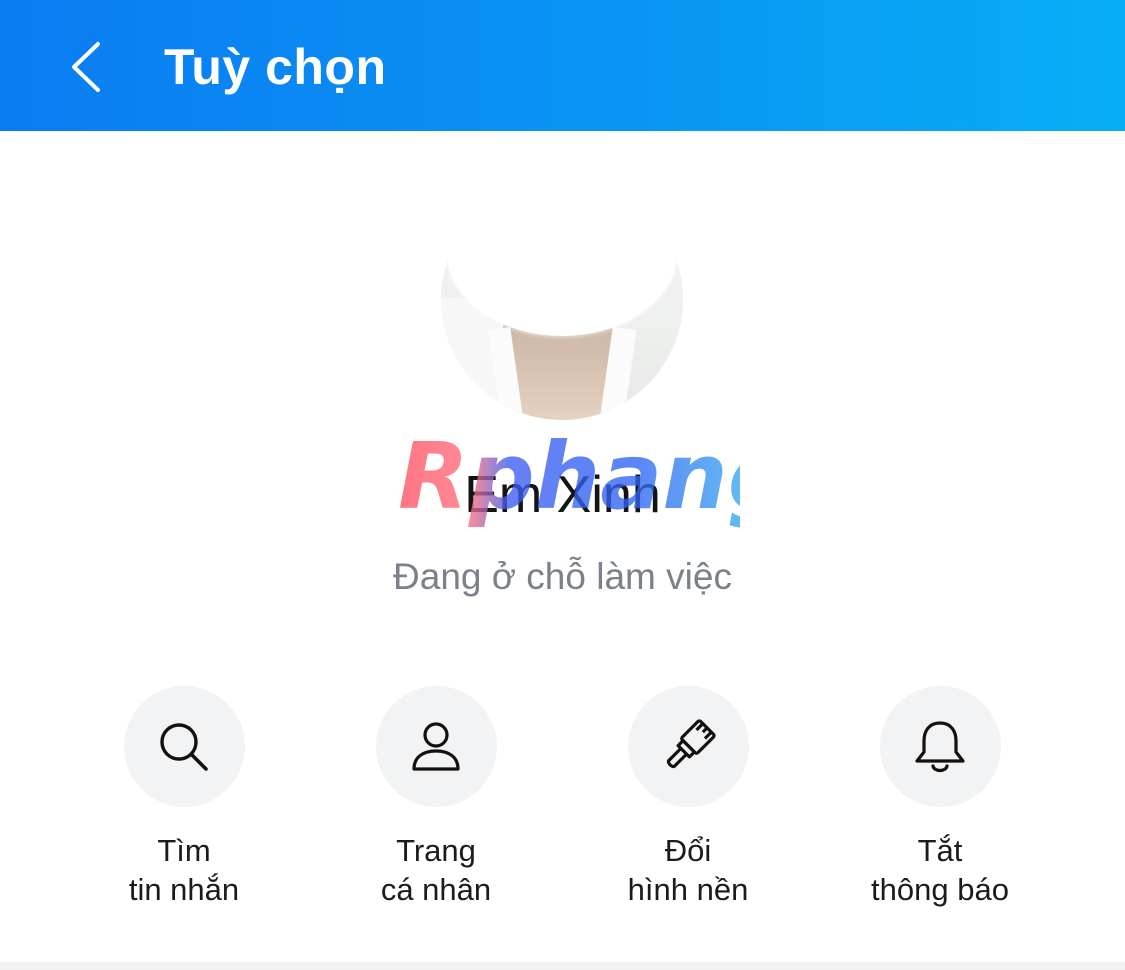 The width and height of the screenshot is (1125, 970). I want to click on profile-status: Đang ở chỗ làm việc, so click(562, 576).